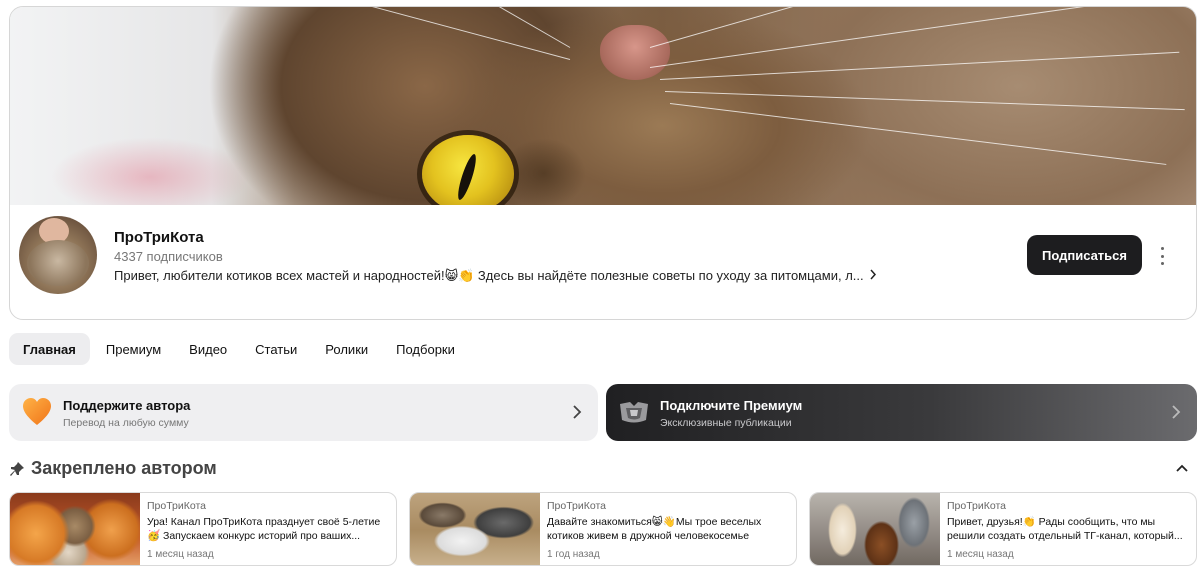  Describe the element at coordinates (208, 349) in the screenshot. I see `tab-video: Видео` at that location.